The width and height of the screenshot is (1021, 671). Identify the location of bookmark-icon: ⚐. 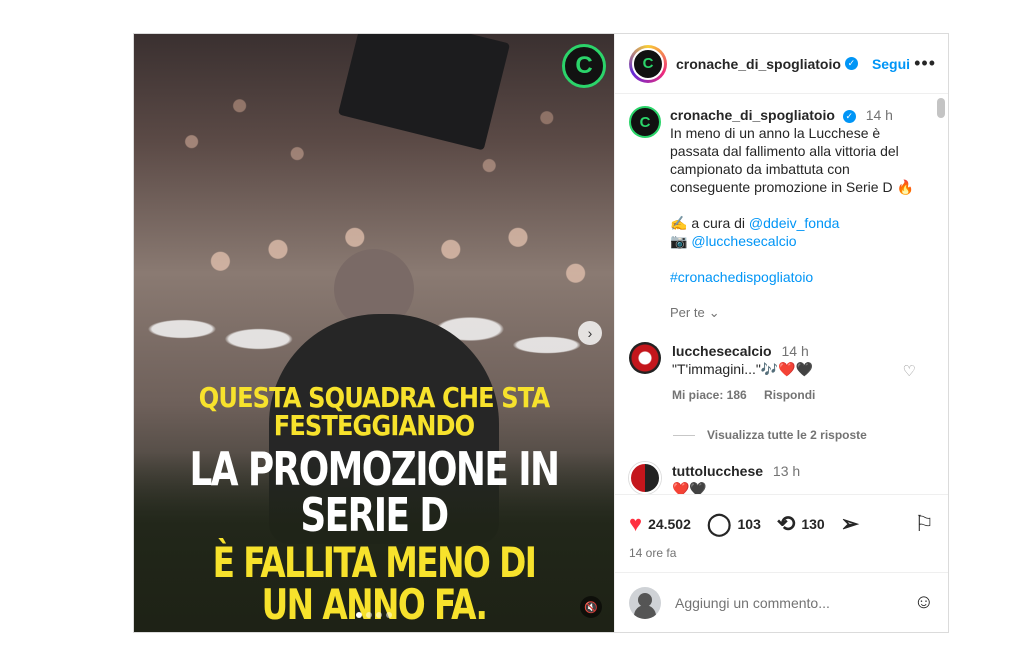
(924, 524).